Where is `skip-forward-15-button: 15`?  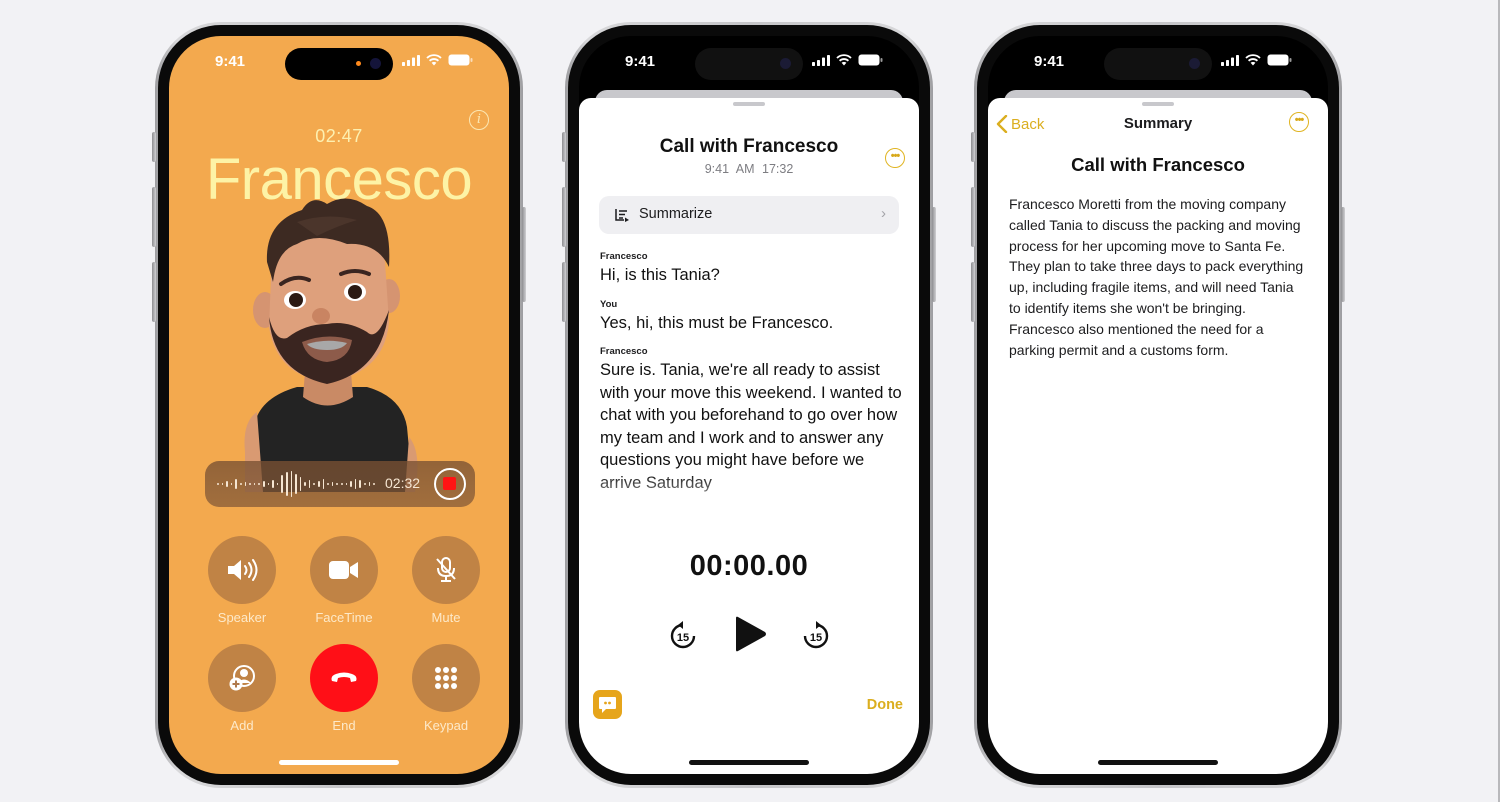 skip-forward-15-button: 15 is located at coordinates (816, 635).